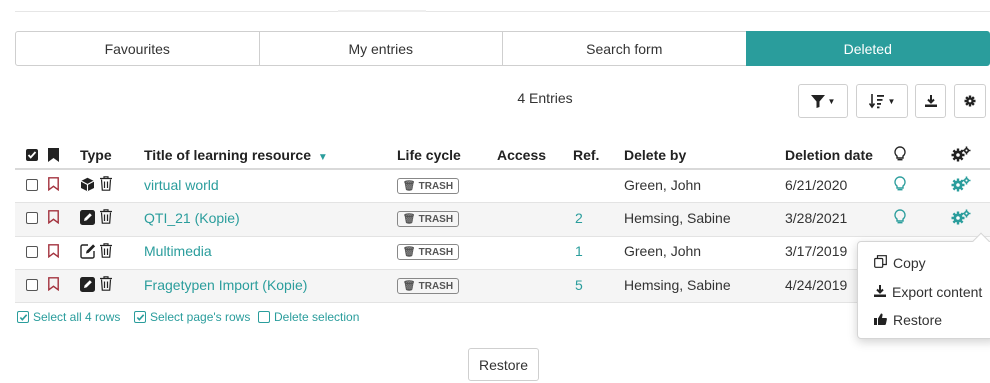 This screenshot has height=383, width=990. What do you see at coordinates (579, 285) in the screenshot?
I see `ref-link: 5` at bounding box center [579, 285].